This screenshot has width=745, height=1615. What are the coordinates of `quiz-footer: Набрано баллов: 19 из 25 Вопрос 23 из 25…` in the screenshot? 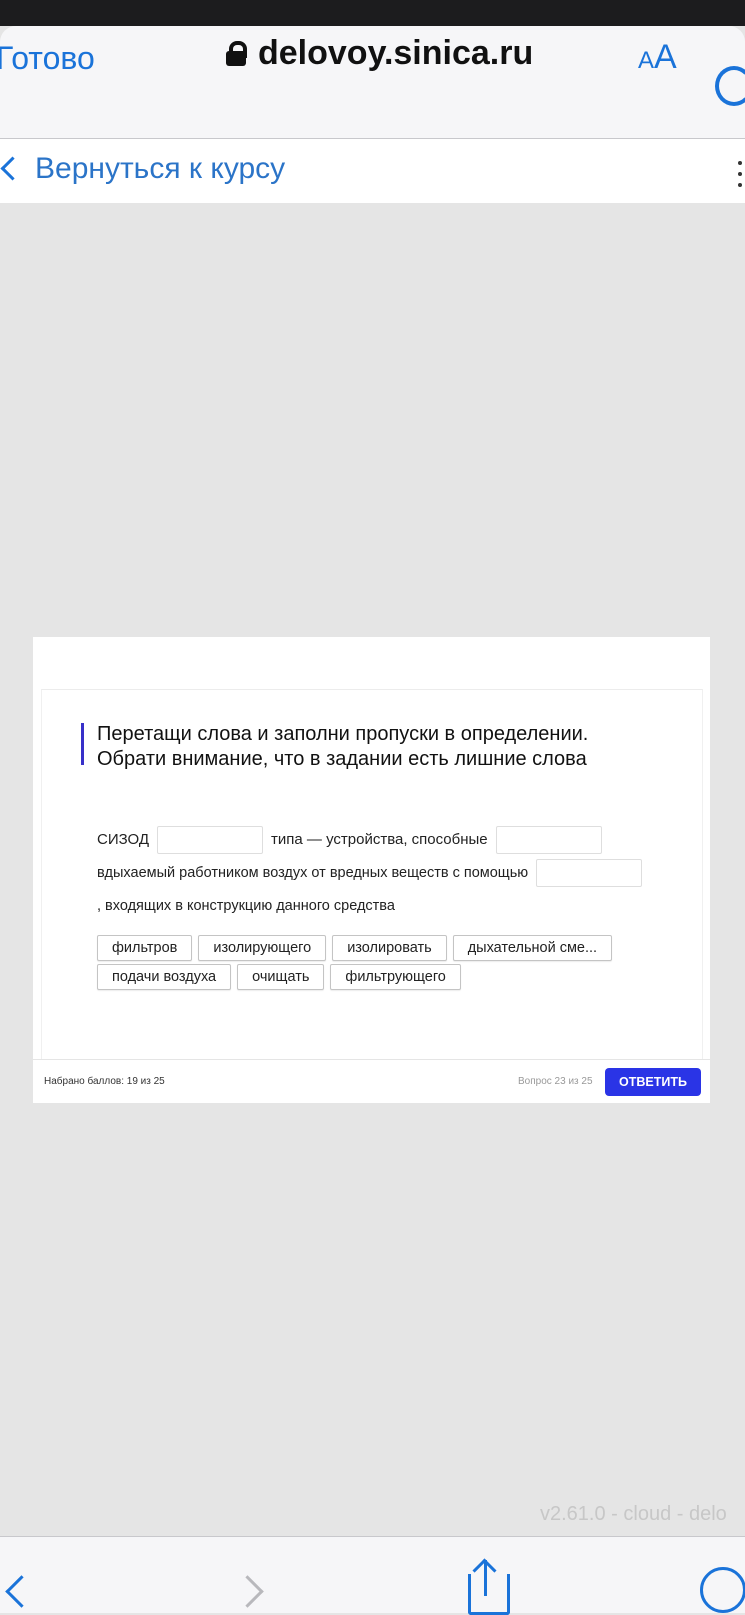 It's located at (371, 1081).